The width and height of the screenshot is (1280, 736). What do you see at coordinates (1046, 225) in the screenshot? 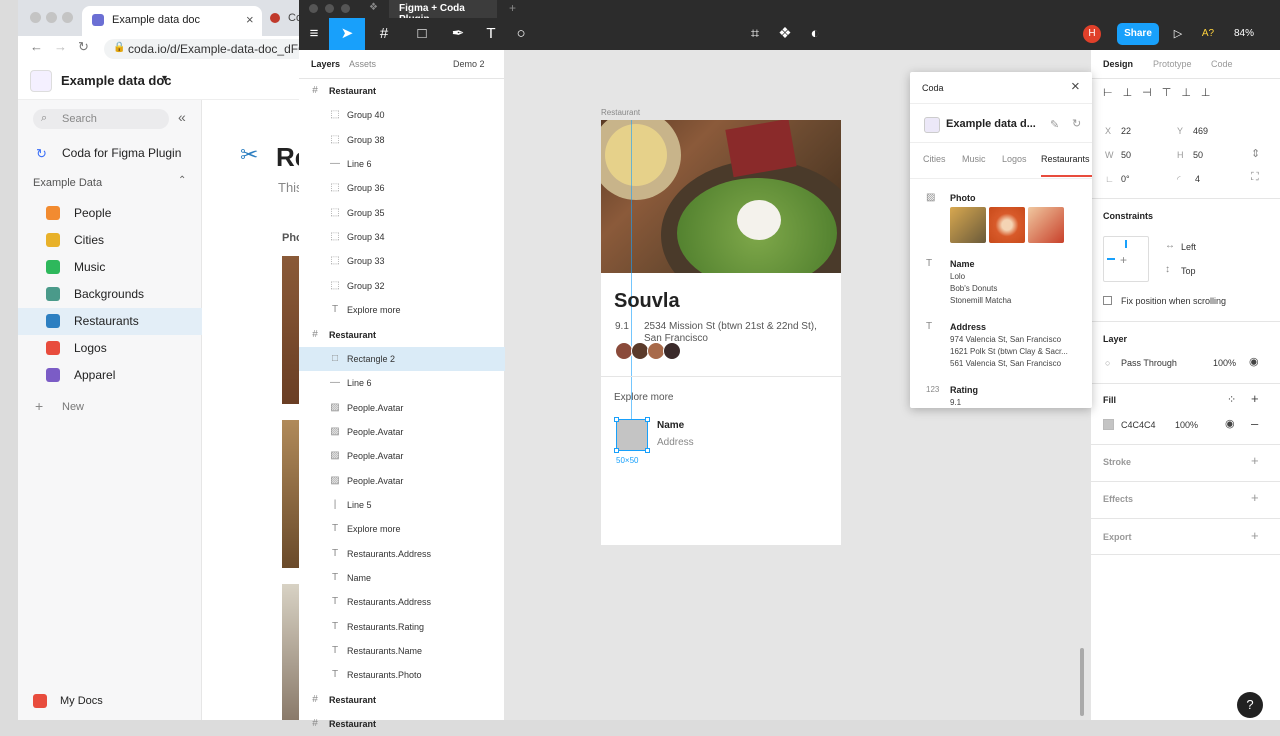
I see `photo-thumbnail` at bounding box center [1046, 225].